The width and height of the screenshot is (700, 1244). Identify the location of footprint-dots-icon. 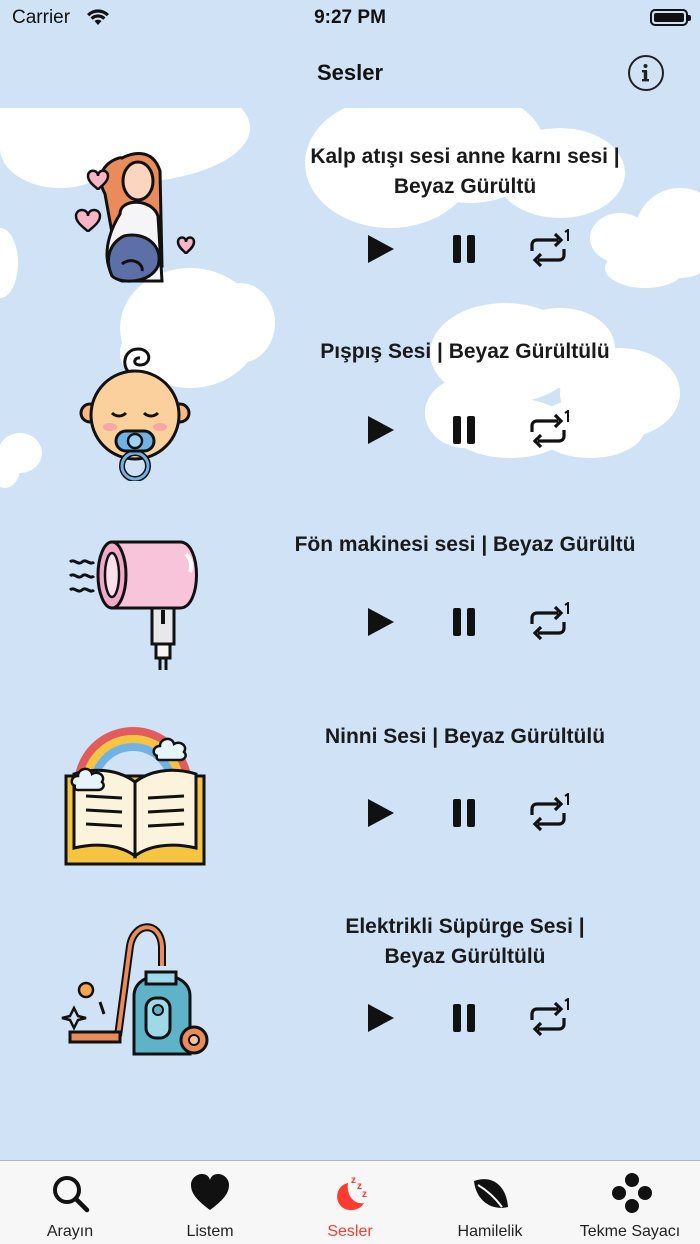
(632, 1193).